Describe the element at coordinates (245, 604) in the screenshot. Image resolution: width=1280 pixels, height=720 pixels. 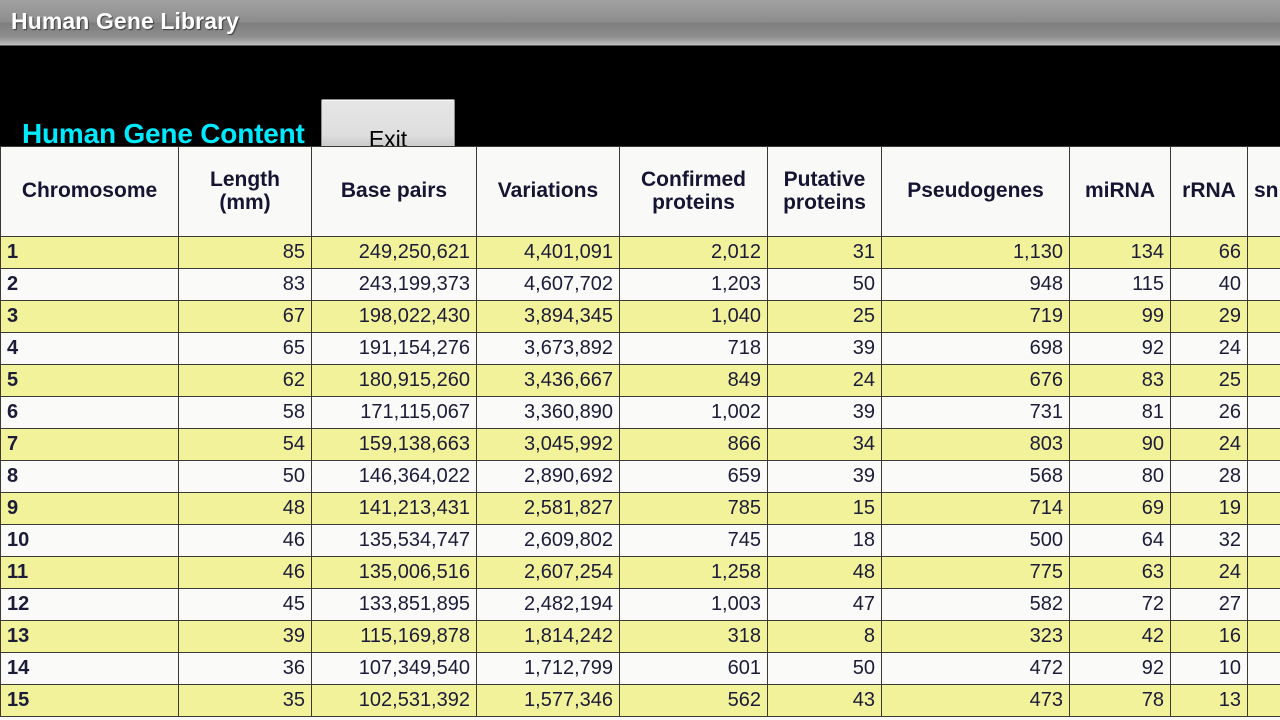
I see `cell-length: 45` at that location.